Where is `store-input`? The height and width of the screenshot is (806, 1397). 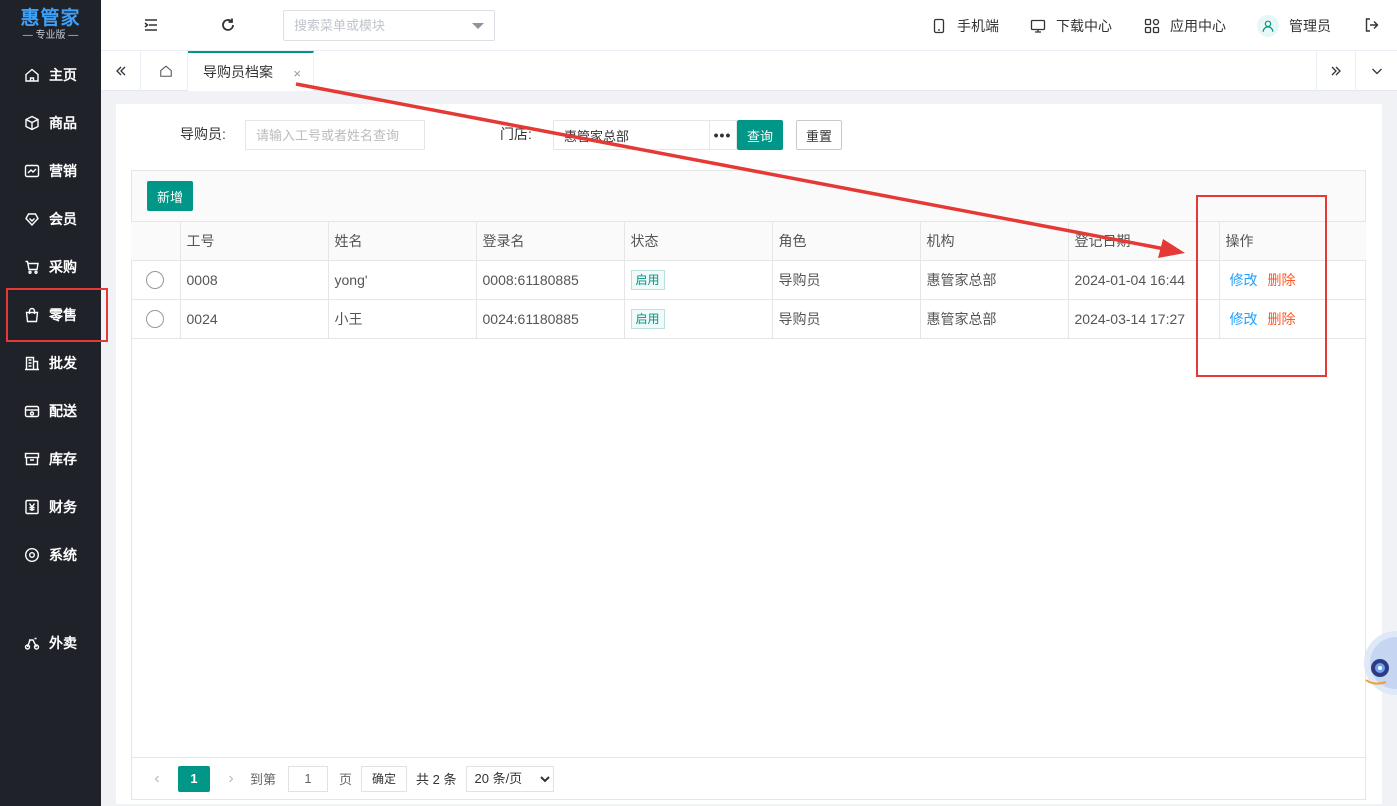
store-input is located at coordinates (631, 135).